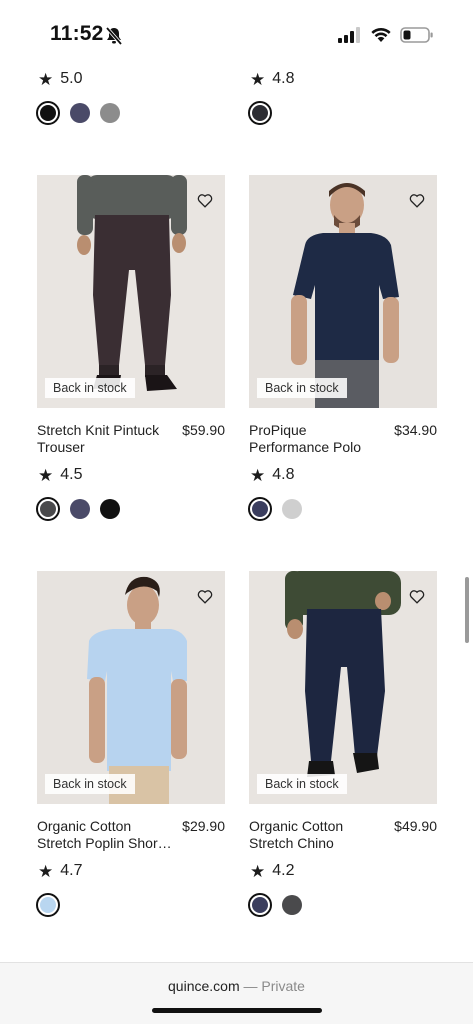 The image size is (473, 1024). I want to click on product-rating: ★ 5.0, so click(60, 79).